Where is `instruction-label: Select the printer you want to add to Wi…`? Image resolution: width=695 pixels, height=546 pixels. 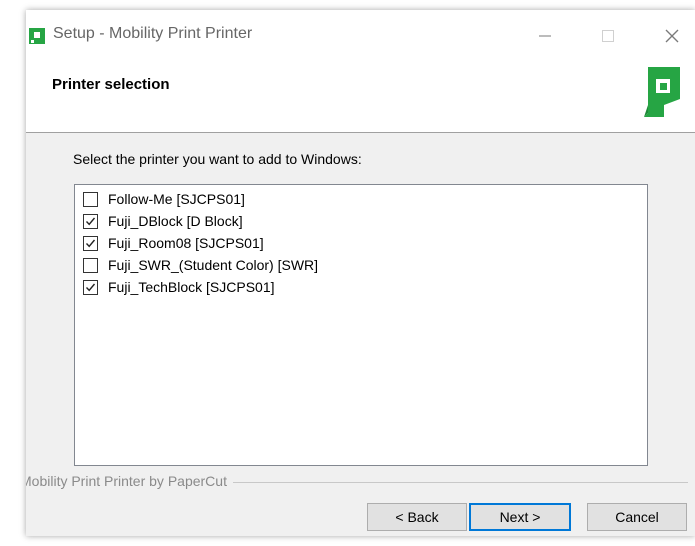 instruction-label: Select the printer you want to add to Wi… is located at coordinates (217, 159).